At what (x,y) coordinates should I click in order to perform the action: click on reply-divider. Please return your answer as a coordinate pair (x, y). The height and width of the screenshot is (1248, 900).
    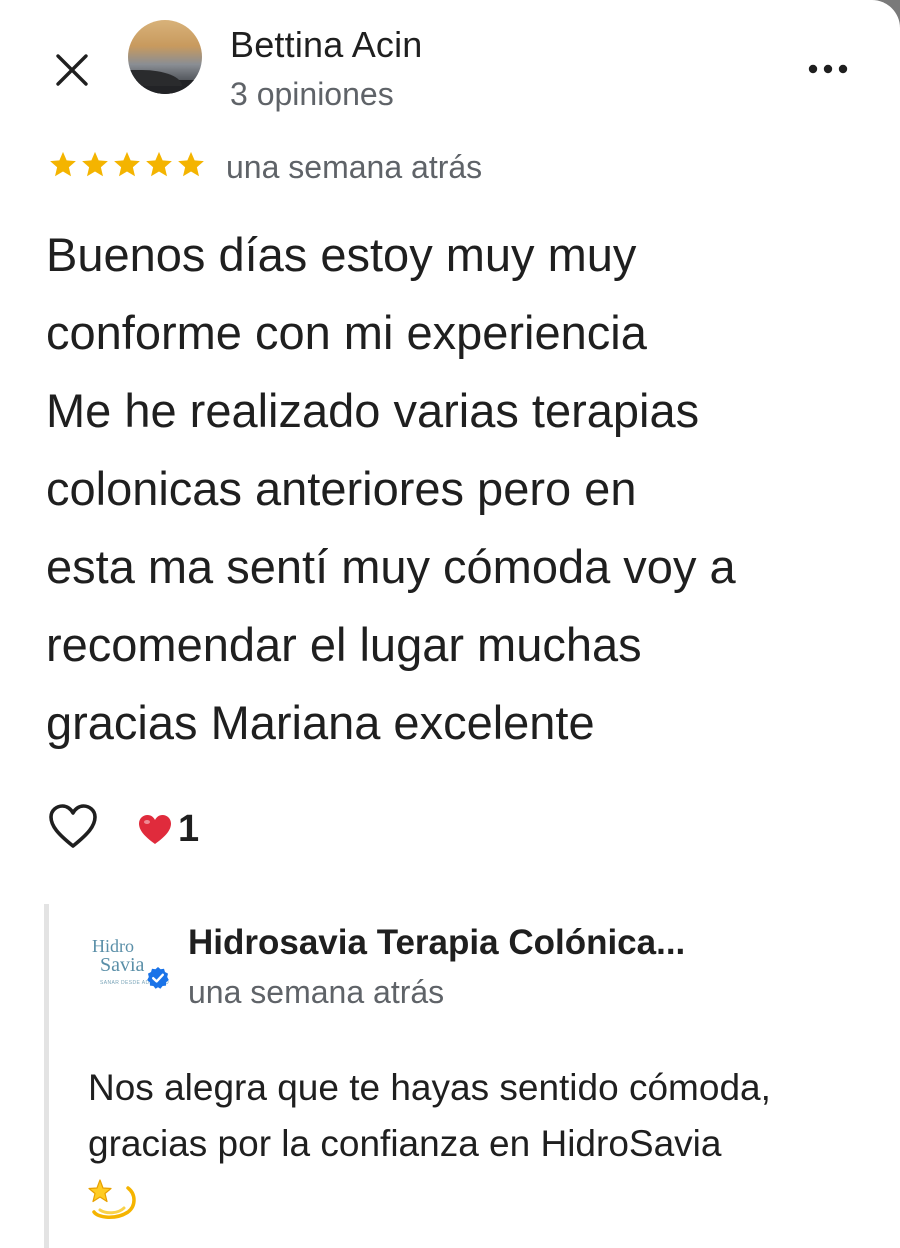
    Looking at the image, I should click on (46, 1076).